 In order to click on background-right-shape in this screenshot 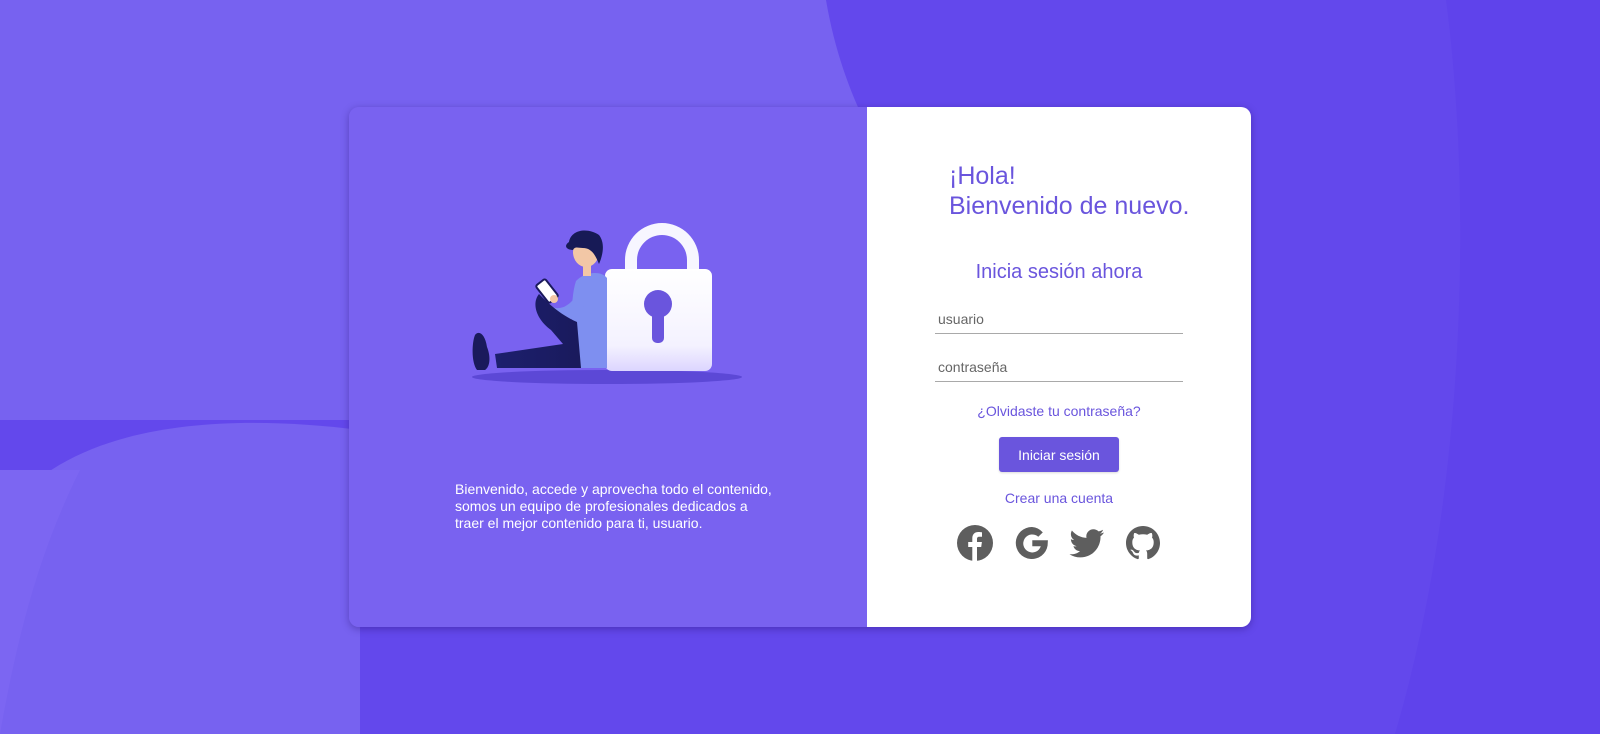, I will do `click(1497, 367)`.